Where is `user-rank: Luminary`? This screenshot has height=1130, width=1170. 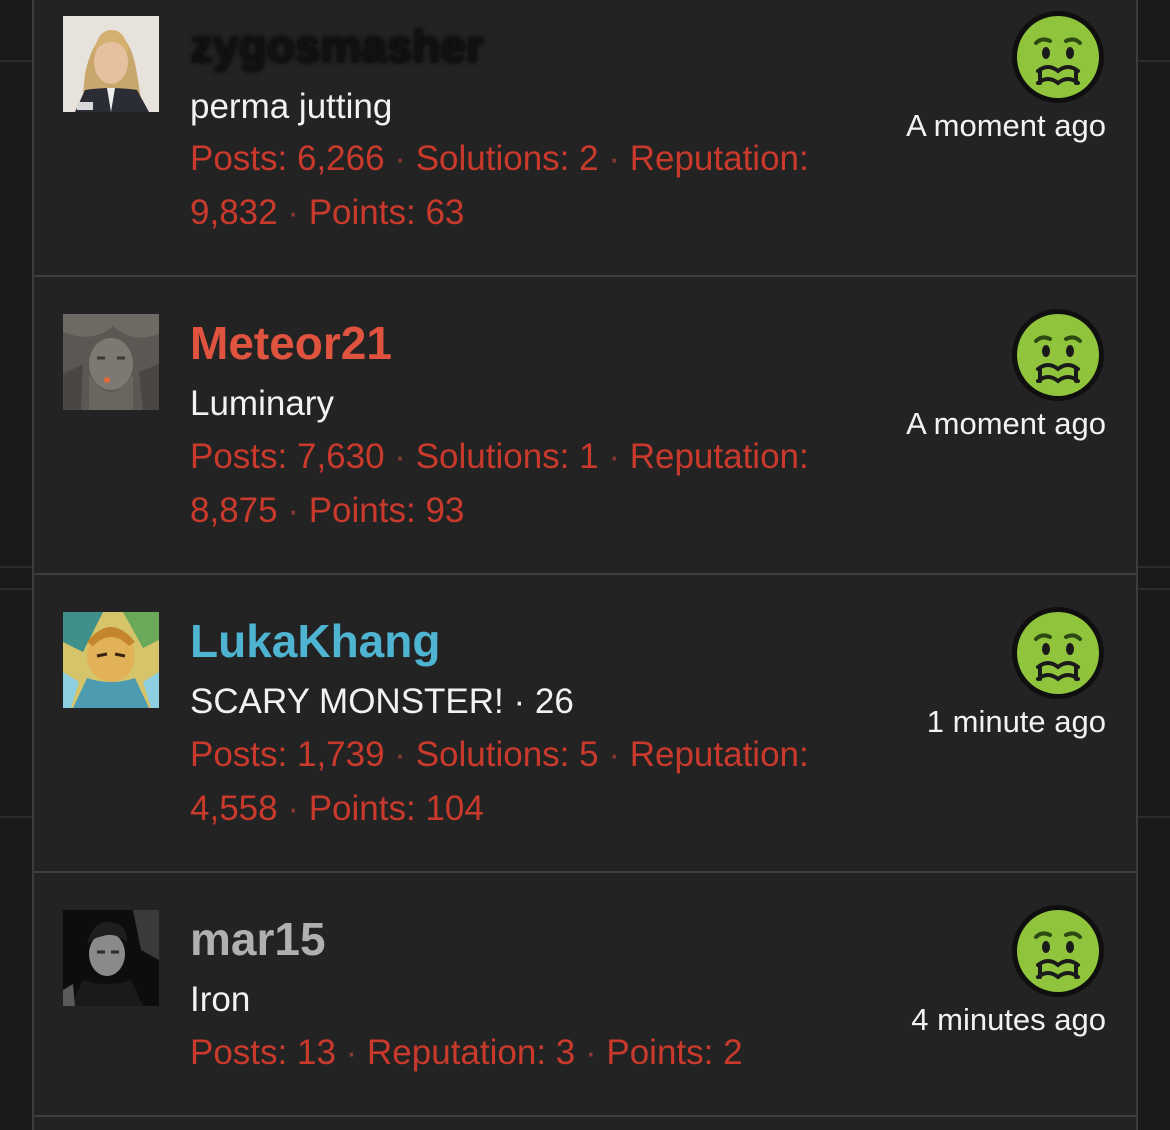 user-rank: Luminary is located at coordinates (262, 403).